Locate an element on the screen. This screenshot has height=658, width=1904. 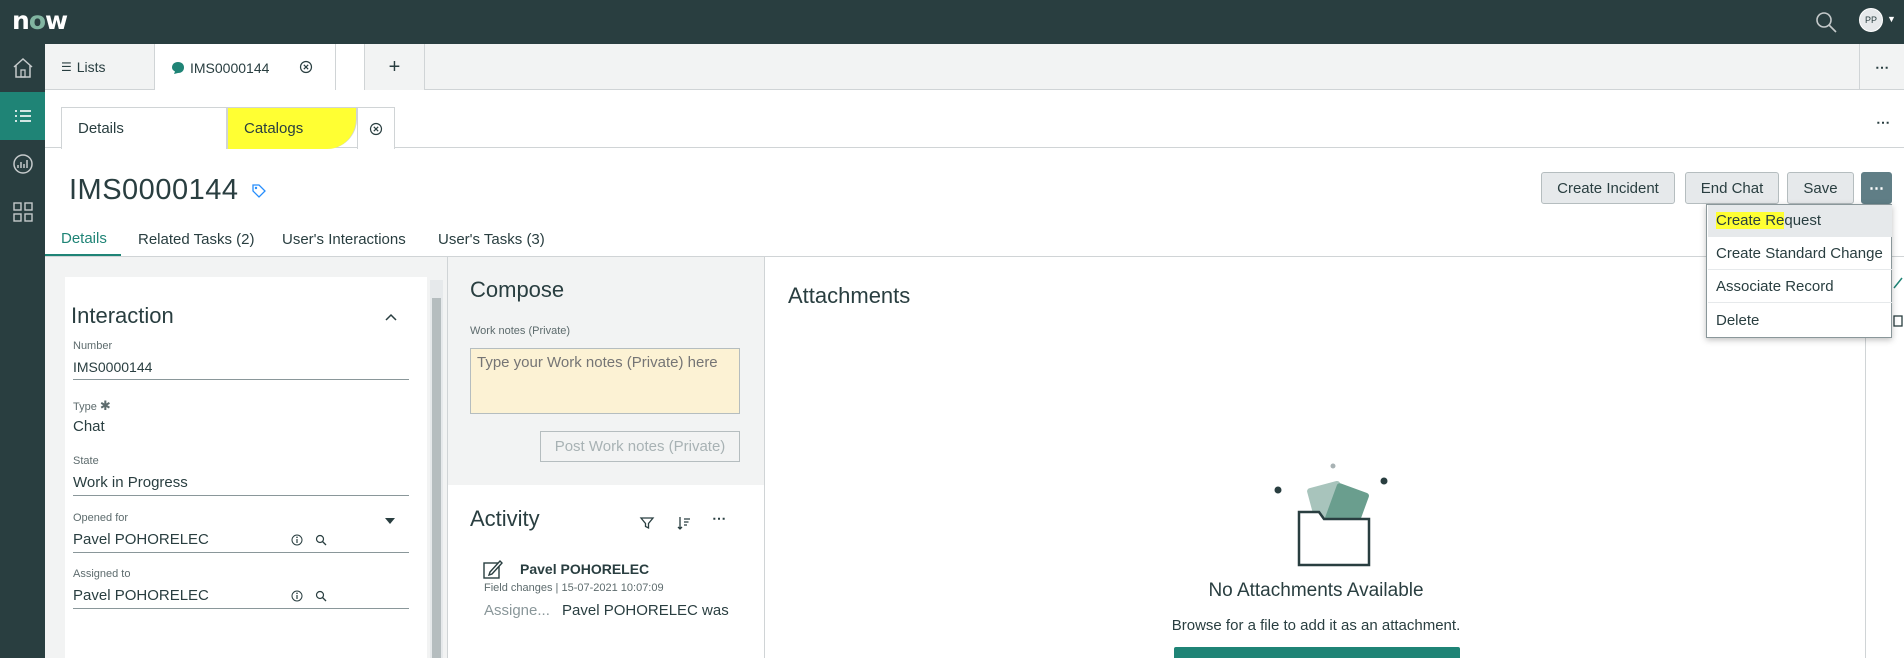
home-icon is located at coordinates (22, 67).